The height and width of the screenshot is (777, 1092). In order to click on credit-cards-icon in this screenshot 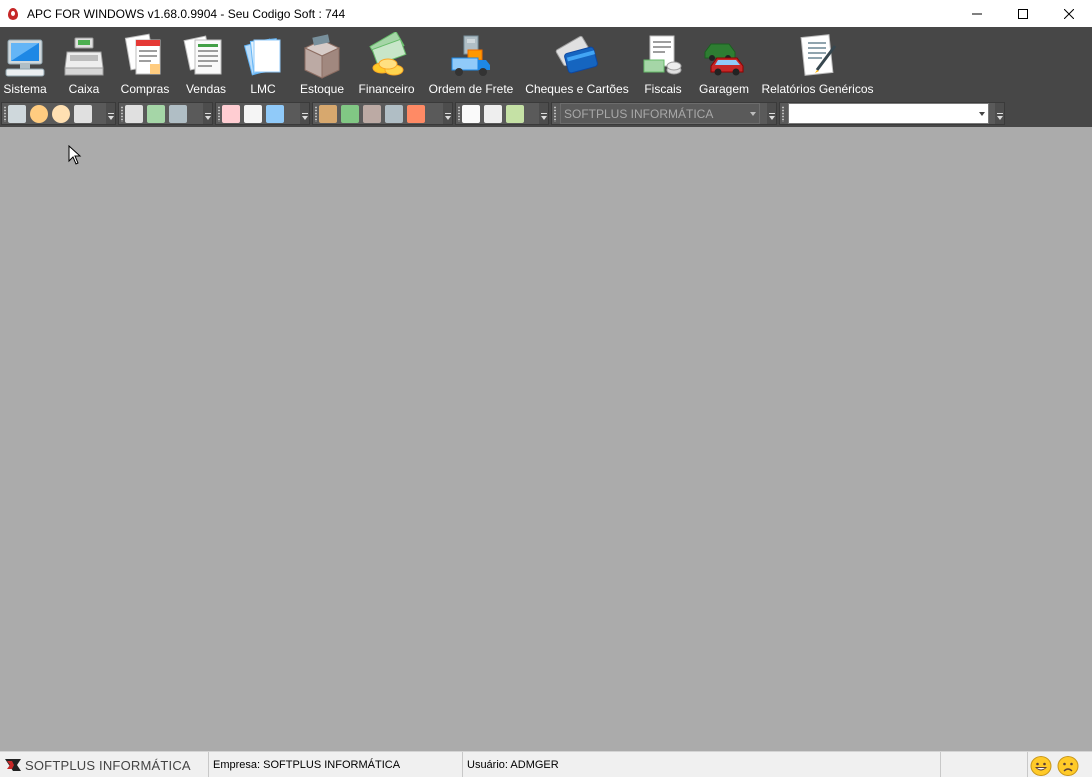, I will do `click(576, 54)`.